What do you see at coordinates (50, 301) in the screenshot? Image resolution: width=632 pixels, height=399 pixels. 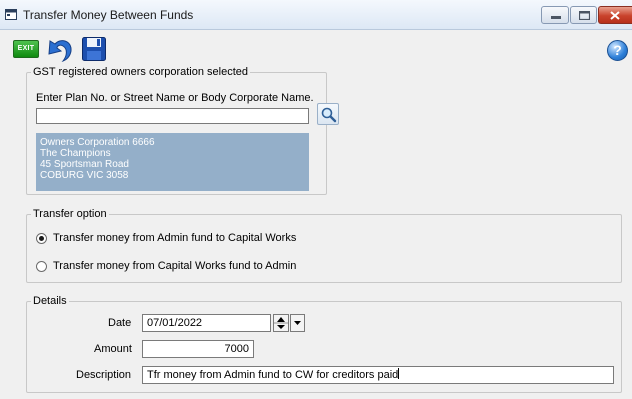 I see `details-group-legend: Details` at bounding box center [50, 301].